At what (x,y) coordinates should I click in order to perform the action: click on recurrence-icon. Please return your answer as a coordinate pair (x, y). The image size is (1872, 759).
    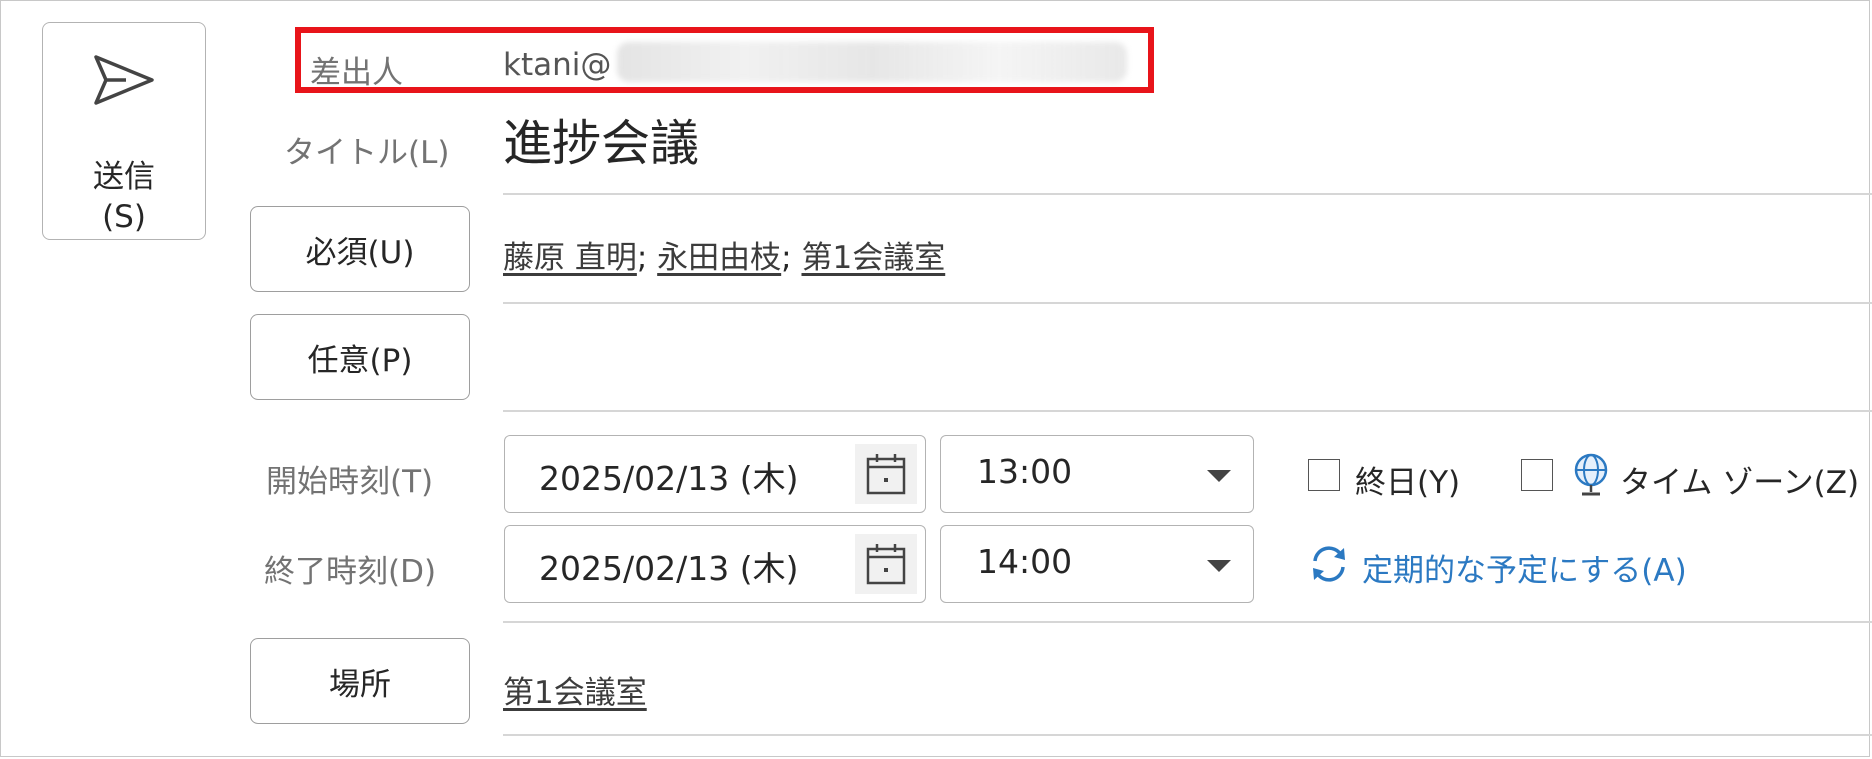
    Looking at the image, I should click on (1329, 564).